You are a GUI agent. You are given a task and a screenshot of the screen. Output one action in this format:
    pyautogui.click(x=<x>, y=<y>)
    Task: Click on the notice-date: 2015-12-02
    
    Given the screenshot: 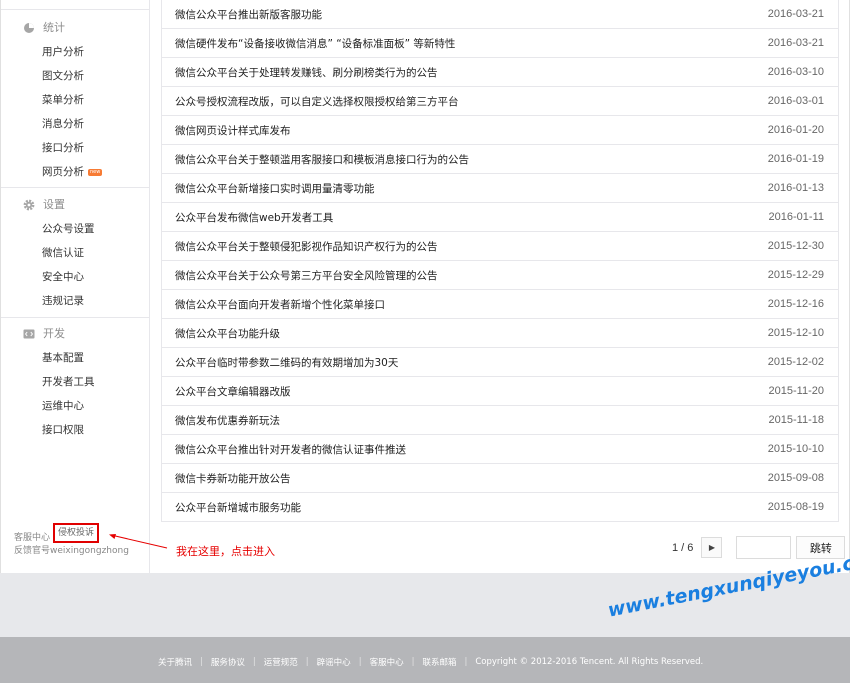 What is the action you would take?
    pyautogui.click(x=795, y=362)
    